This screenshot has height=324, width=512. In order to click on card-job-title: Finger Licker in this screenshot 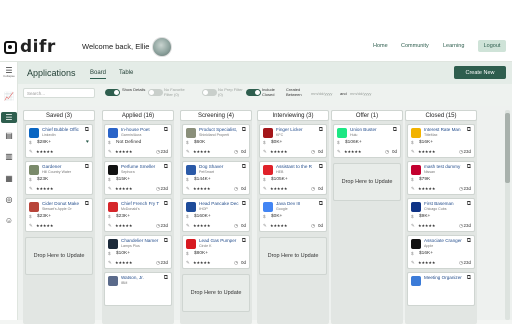, I will do `click(296, 129)`.